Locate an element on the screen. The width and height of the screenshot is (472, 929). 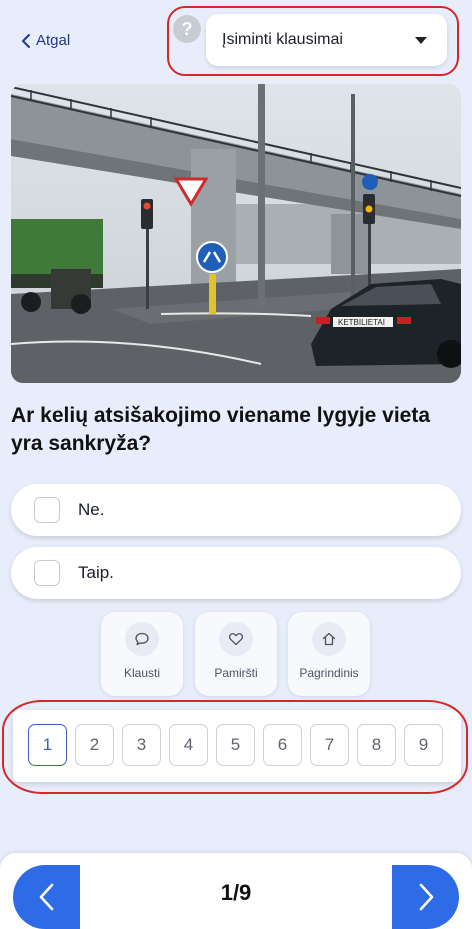
back-button: Atgal is located at coordinates (45, 40).